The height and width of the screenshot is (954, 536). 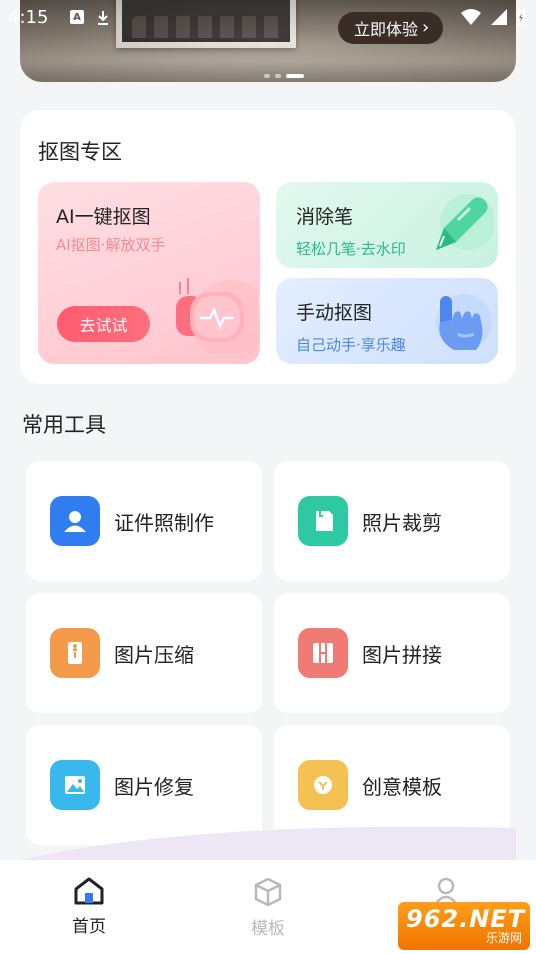 I want to click on status-system-icons, so click(x=493, y=17).